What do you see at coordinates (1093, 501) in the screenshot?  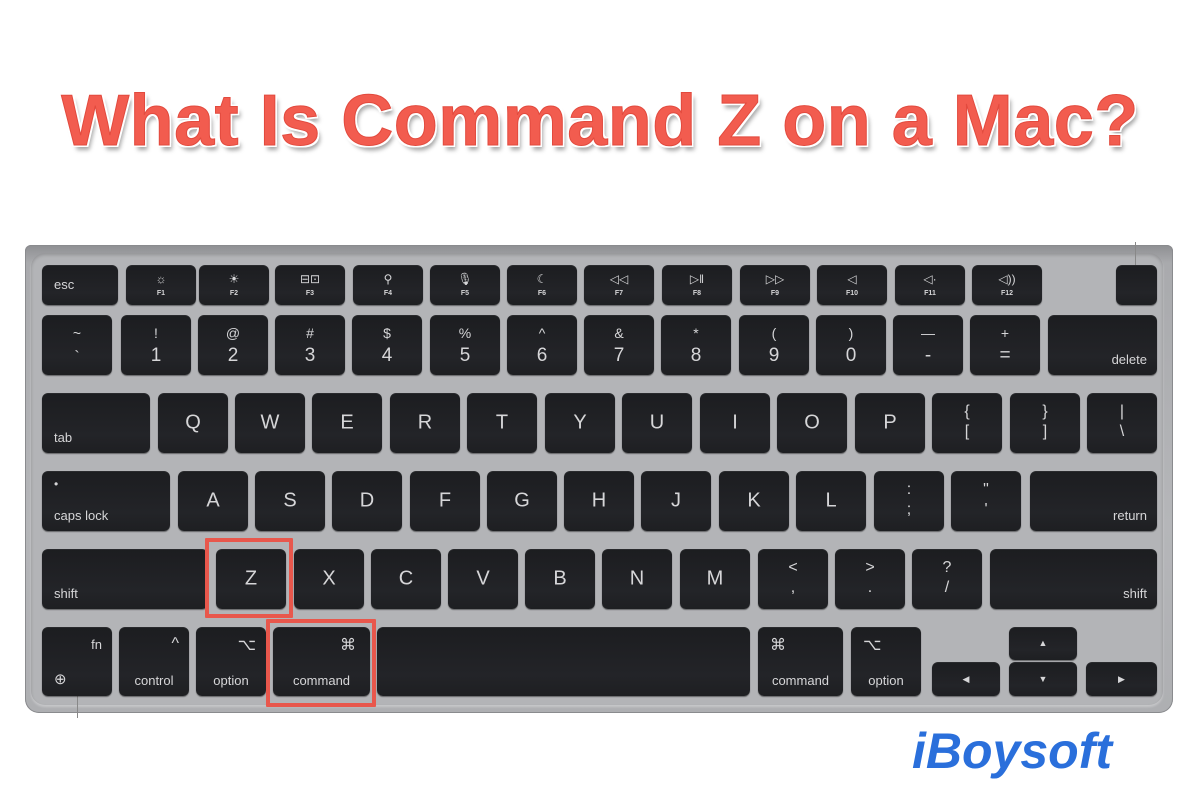 I see `key-return: return` at bounding box center [1093, 501].